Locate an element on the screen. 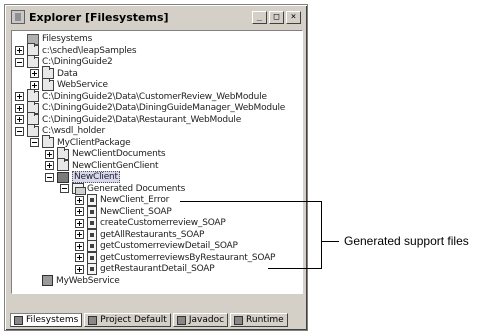 This screenshot has height=336, width=495. explorer-icon is located at coordinates (18, 17).